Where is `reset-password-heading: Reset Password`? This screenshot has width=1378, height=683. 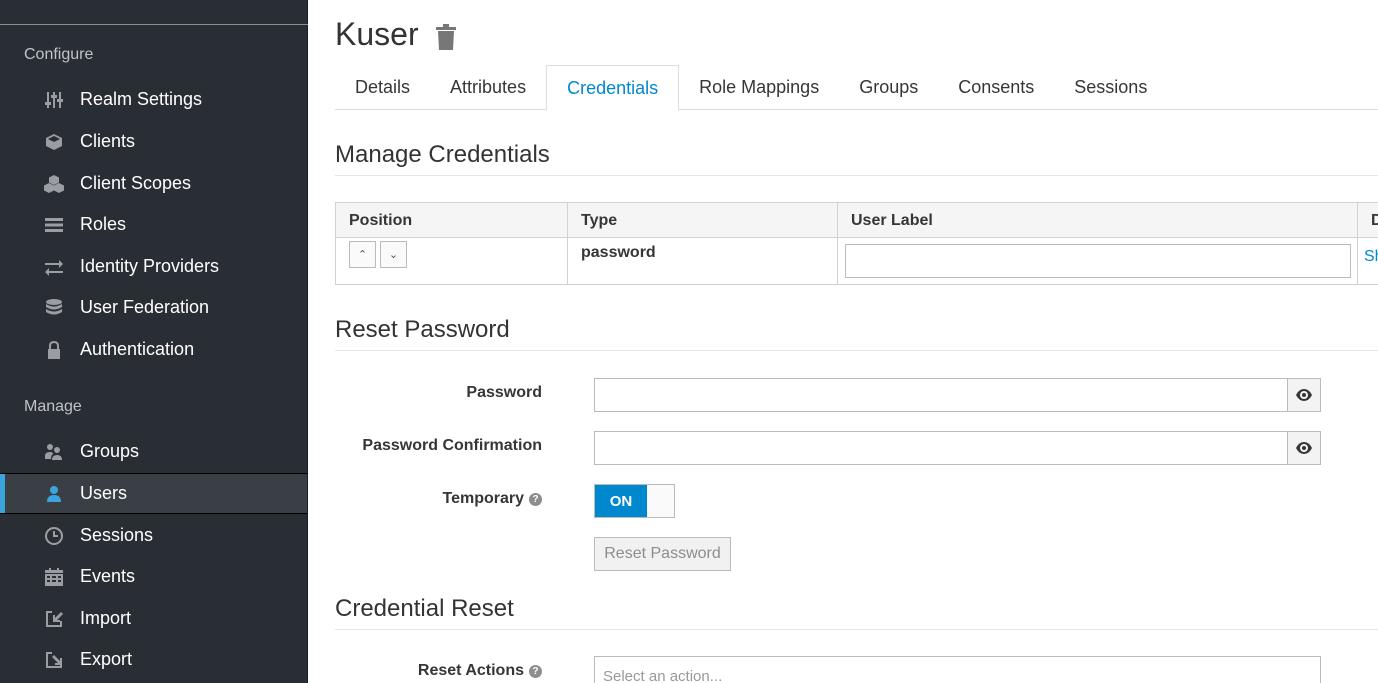
reset-password-heading: Reset Password is located at coordinates (422, 329).